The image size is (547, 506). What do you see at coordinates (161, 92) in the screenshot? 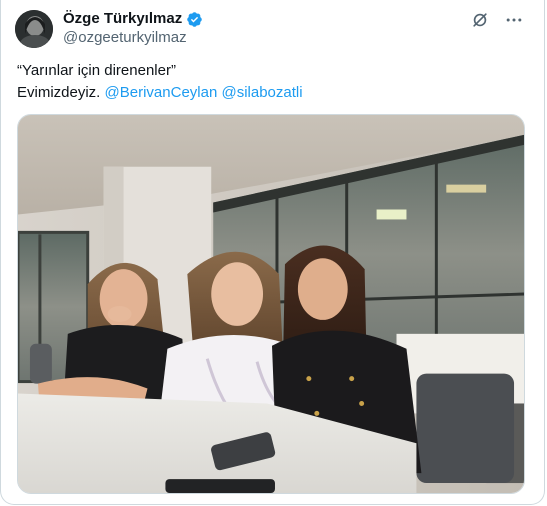
I see `mention-link: @BerivanCeylan` at bounding box center [161, 92].